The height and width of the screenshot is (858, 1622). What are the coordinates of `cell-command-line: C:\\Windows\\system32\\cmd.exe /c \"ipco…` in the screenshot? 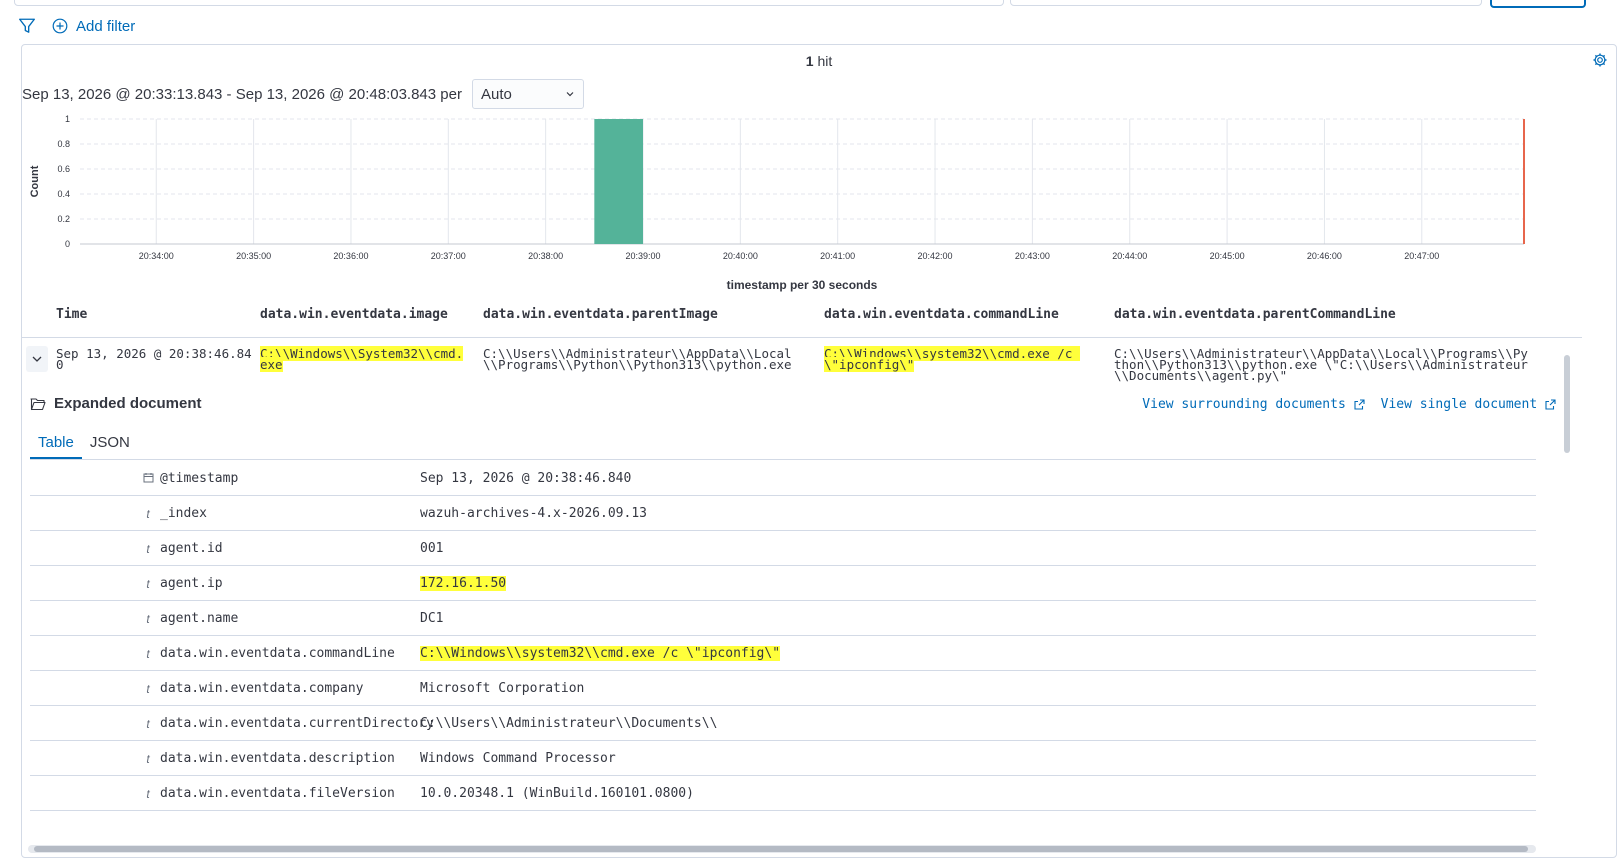 It's located at (952, 359).